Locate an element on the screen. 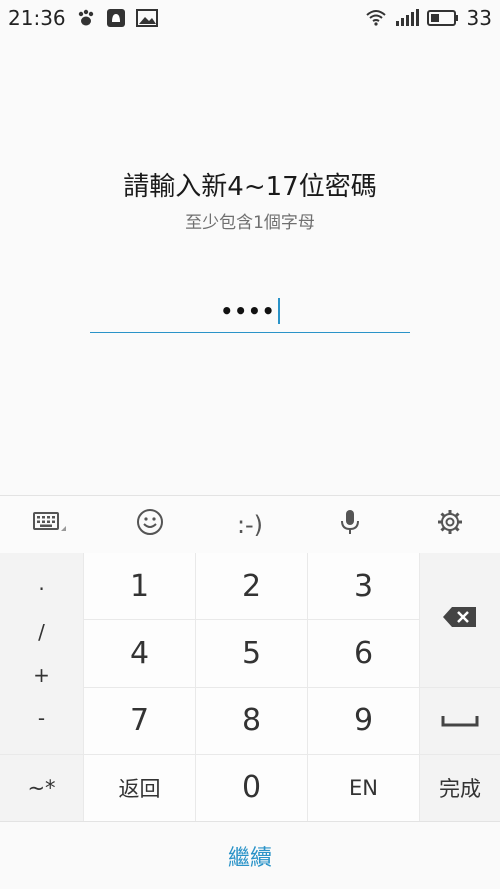  space-icon is located at coordinates (460, 721).